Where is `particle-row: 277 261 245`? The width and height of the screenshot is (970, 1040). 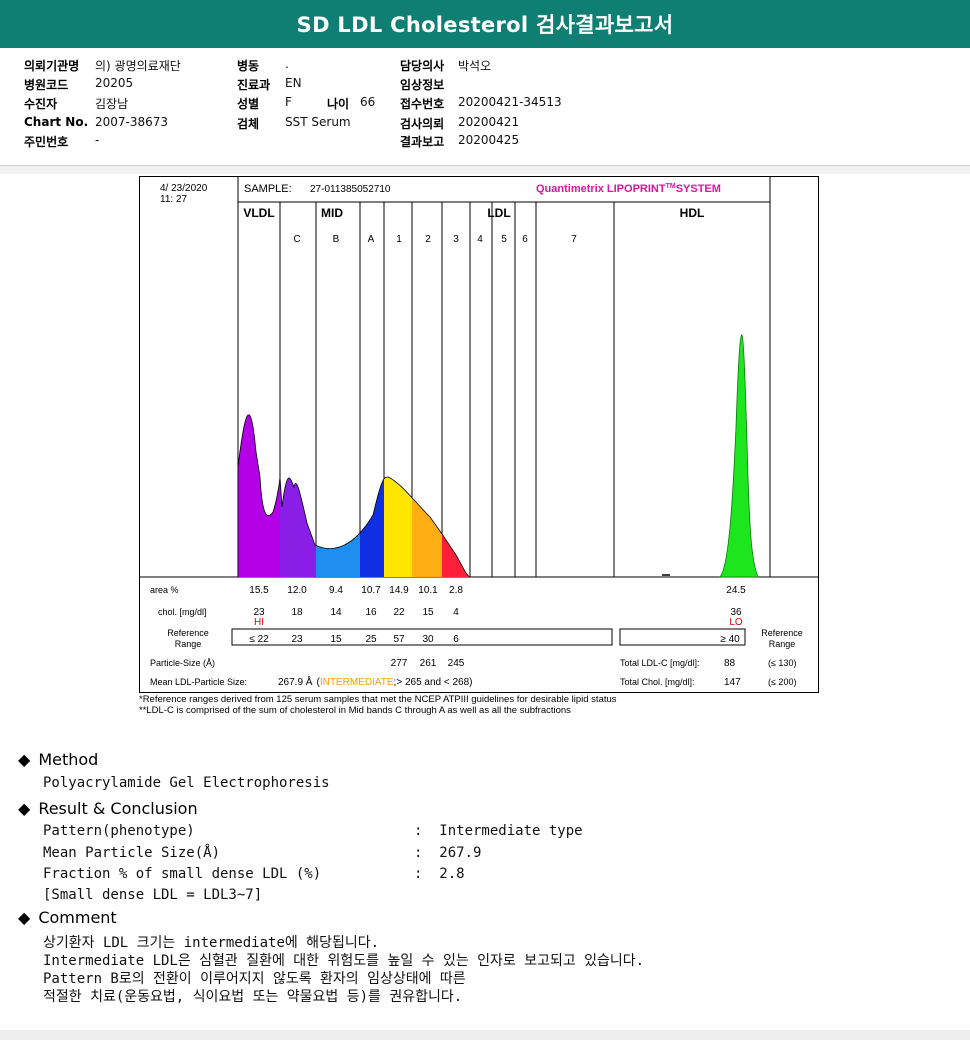
particle-row: 277 261 245 is located at coordinates (428, 663).